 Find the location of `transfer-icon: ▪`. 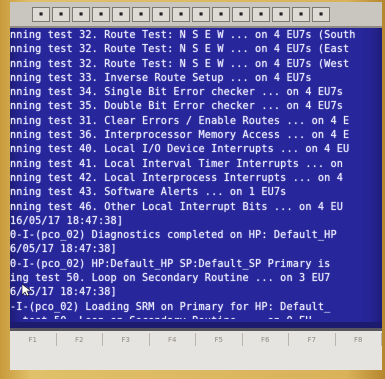

transfer-icon: ▪ is located at coordinates (281, 13).